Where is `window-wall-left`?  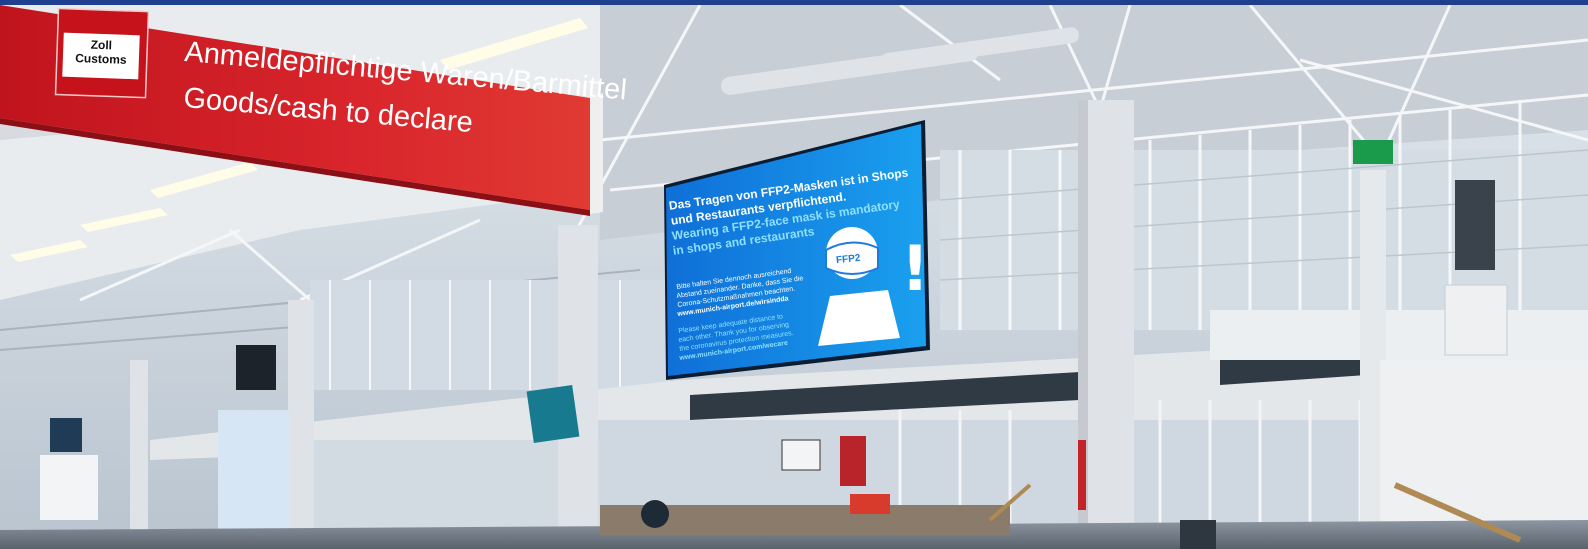
window-wall-left is located at coordinates (490, 335).